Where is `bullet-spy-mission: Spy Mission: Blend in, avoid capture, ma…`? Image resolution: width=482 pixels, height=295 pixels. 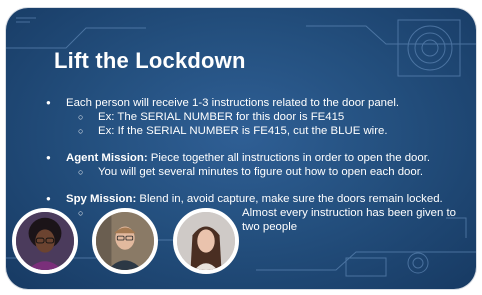
bullet-spy-mission: Spy Mission: Blend in, avoid capture, ma… is located at coordinates (257, 199).